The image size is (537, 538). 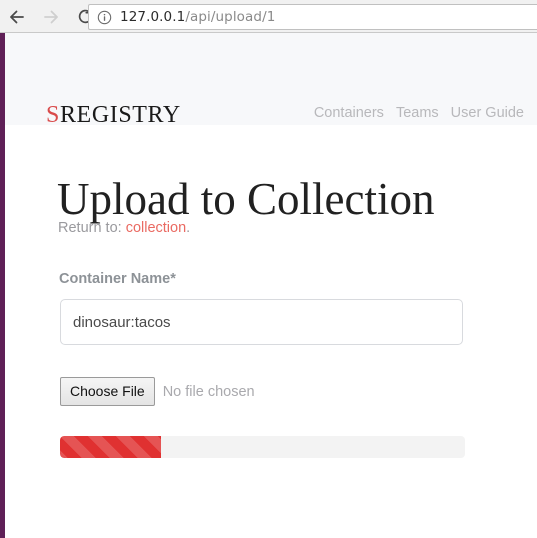 What do you see at coordinates (188, 228) in the screenshot?
I see `return-to-suffix: .` at bounding box center [188, 228].